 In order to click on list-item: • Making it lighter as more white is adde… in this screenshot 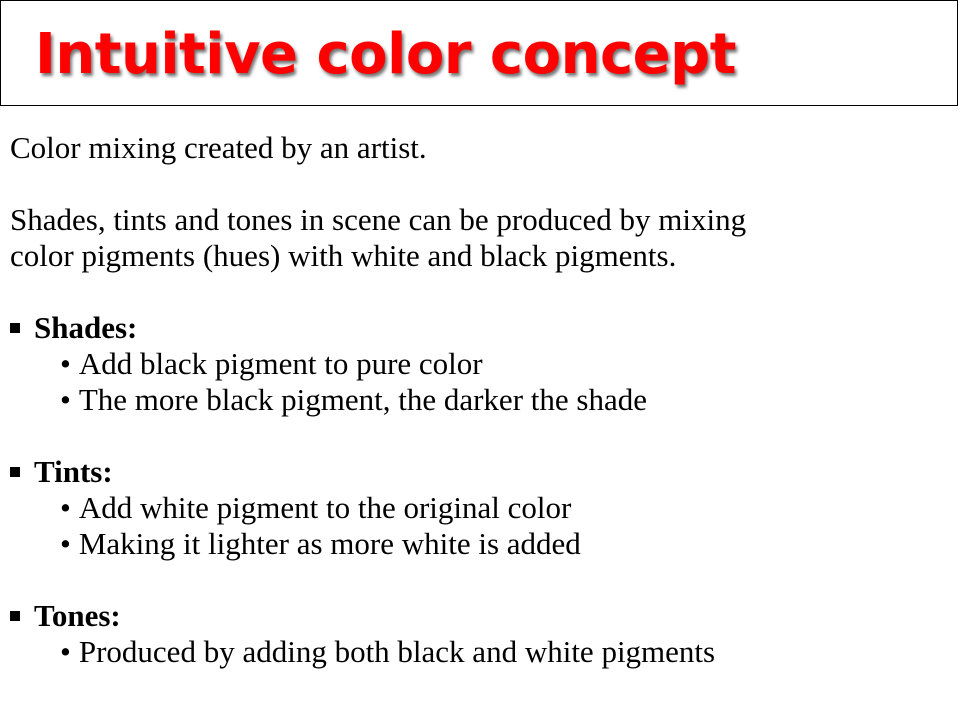, I will do `click(320, 544)`.